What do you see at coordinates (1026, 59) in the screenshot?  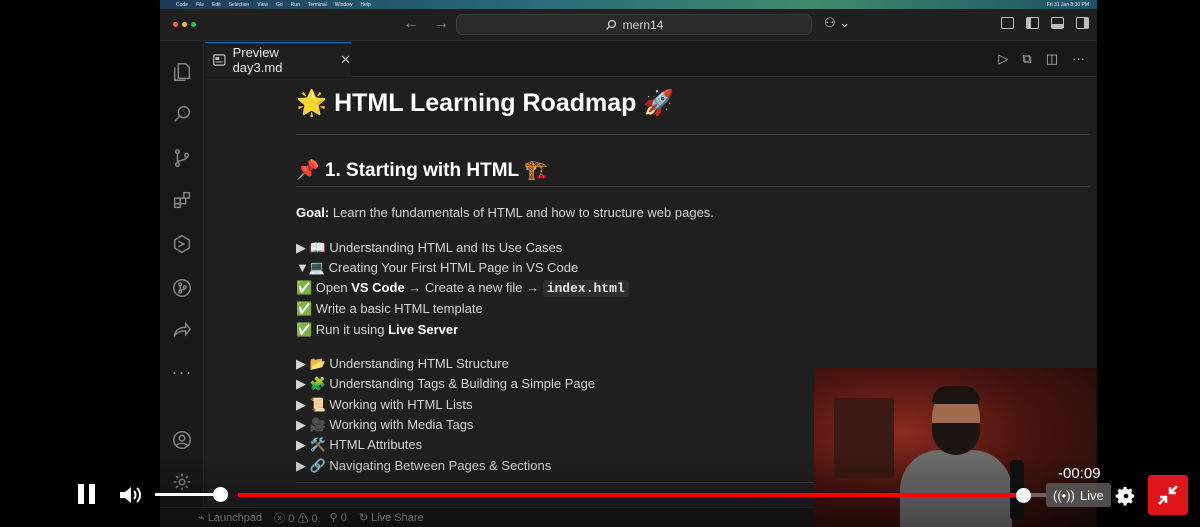 I see `open-source-icon: ⧉` at bounding box center [1026, 59].